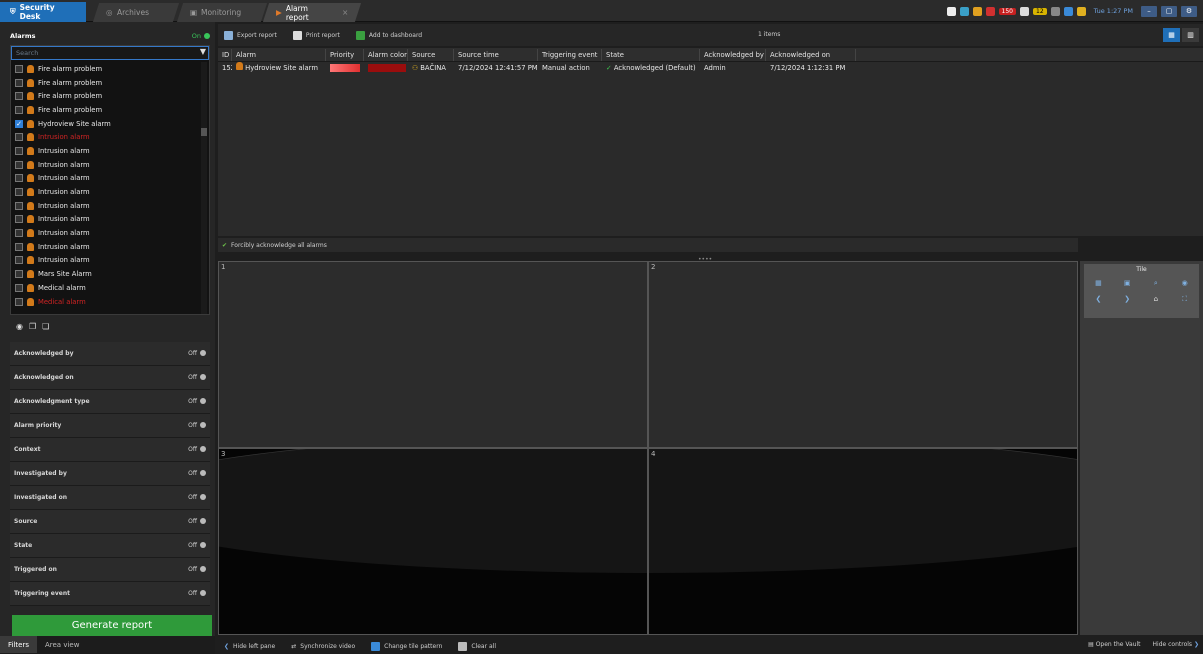 This screenshot has height=654, width=1203. Describe the element at coordinates (496, 54) in the screenshot. I see `column-header: Source time` at that location.